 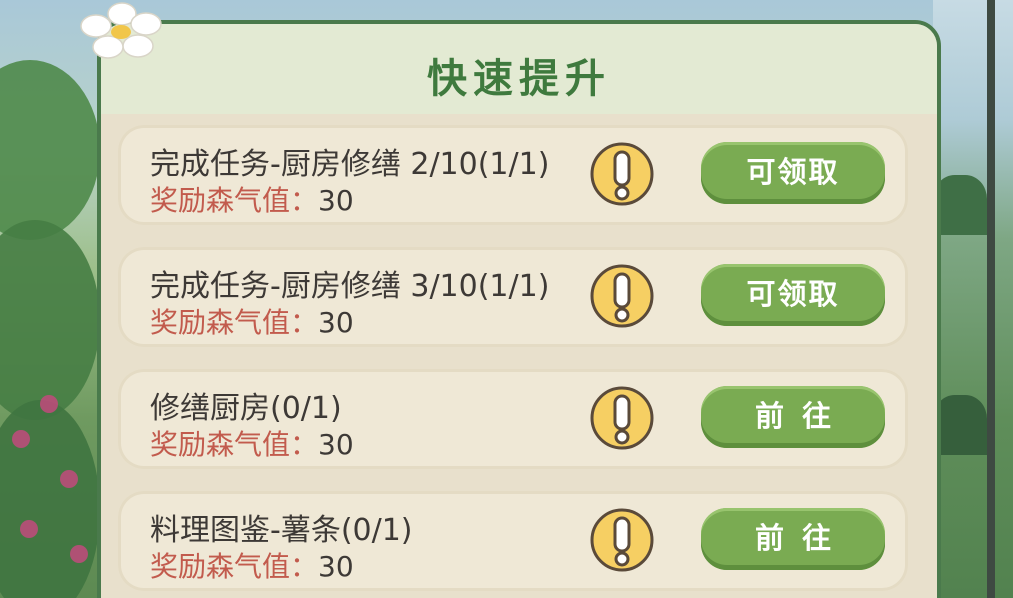 What do you see at coordinates (246, 408) in the screenshot?
I see `task-title: 修缮厨房(0/1)` at bounding box center [246, 408].